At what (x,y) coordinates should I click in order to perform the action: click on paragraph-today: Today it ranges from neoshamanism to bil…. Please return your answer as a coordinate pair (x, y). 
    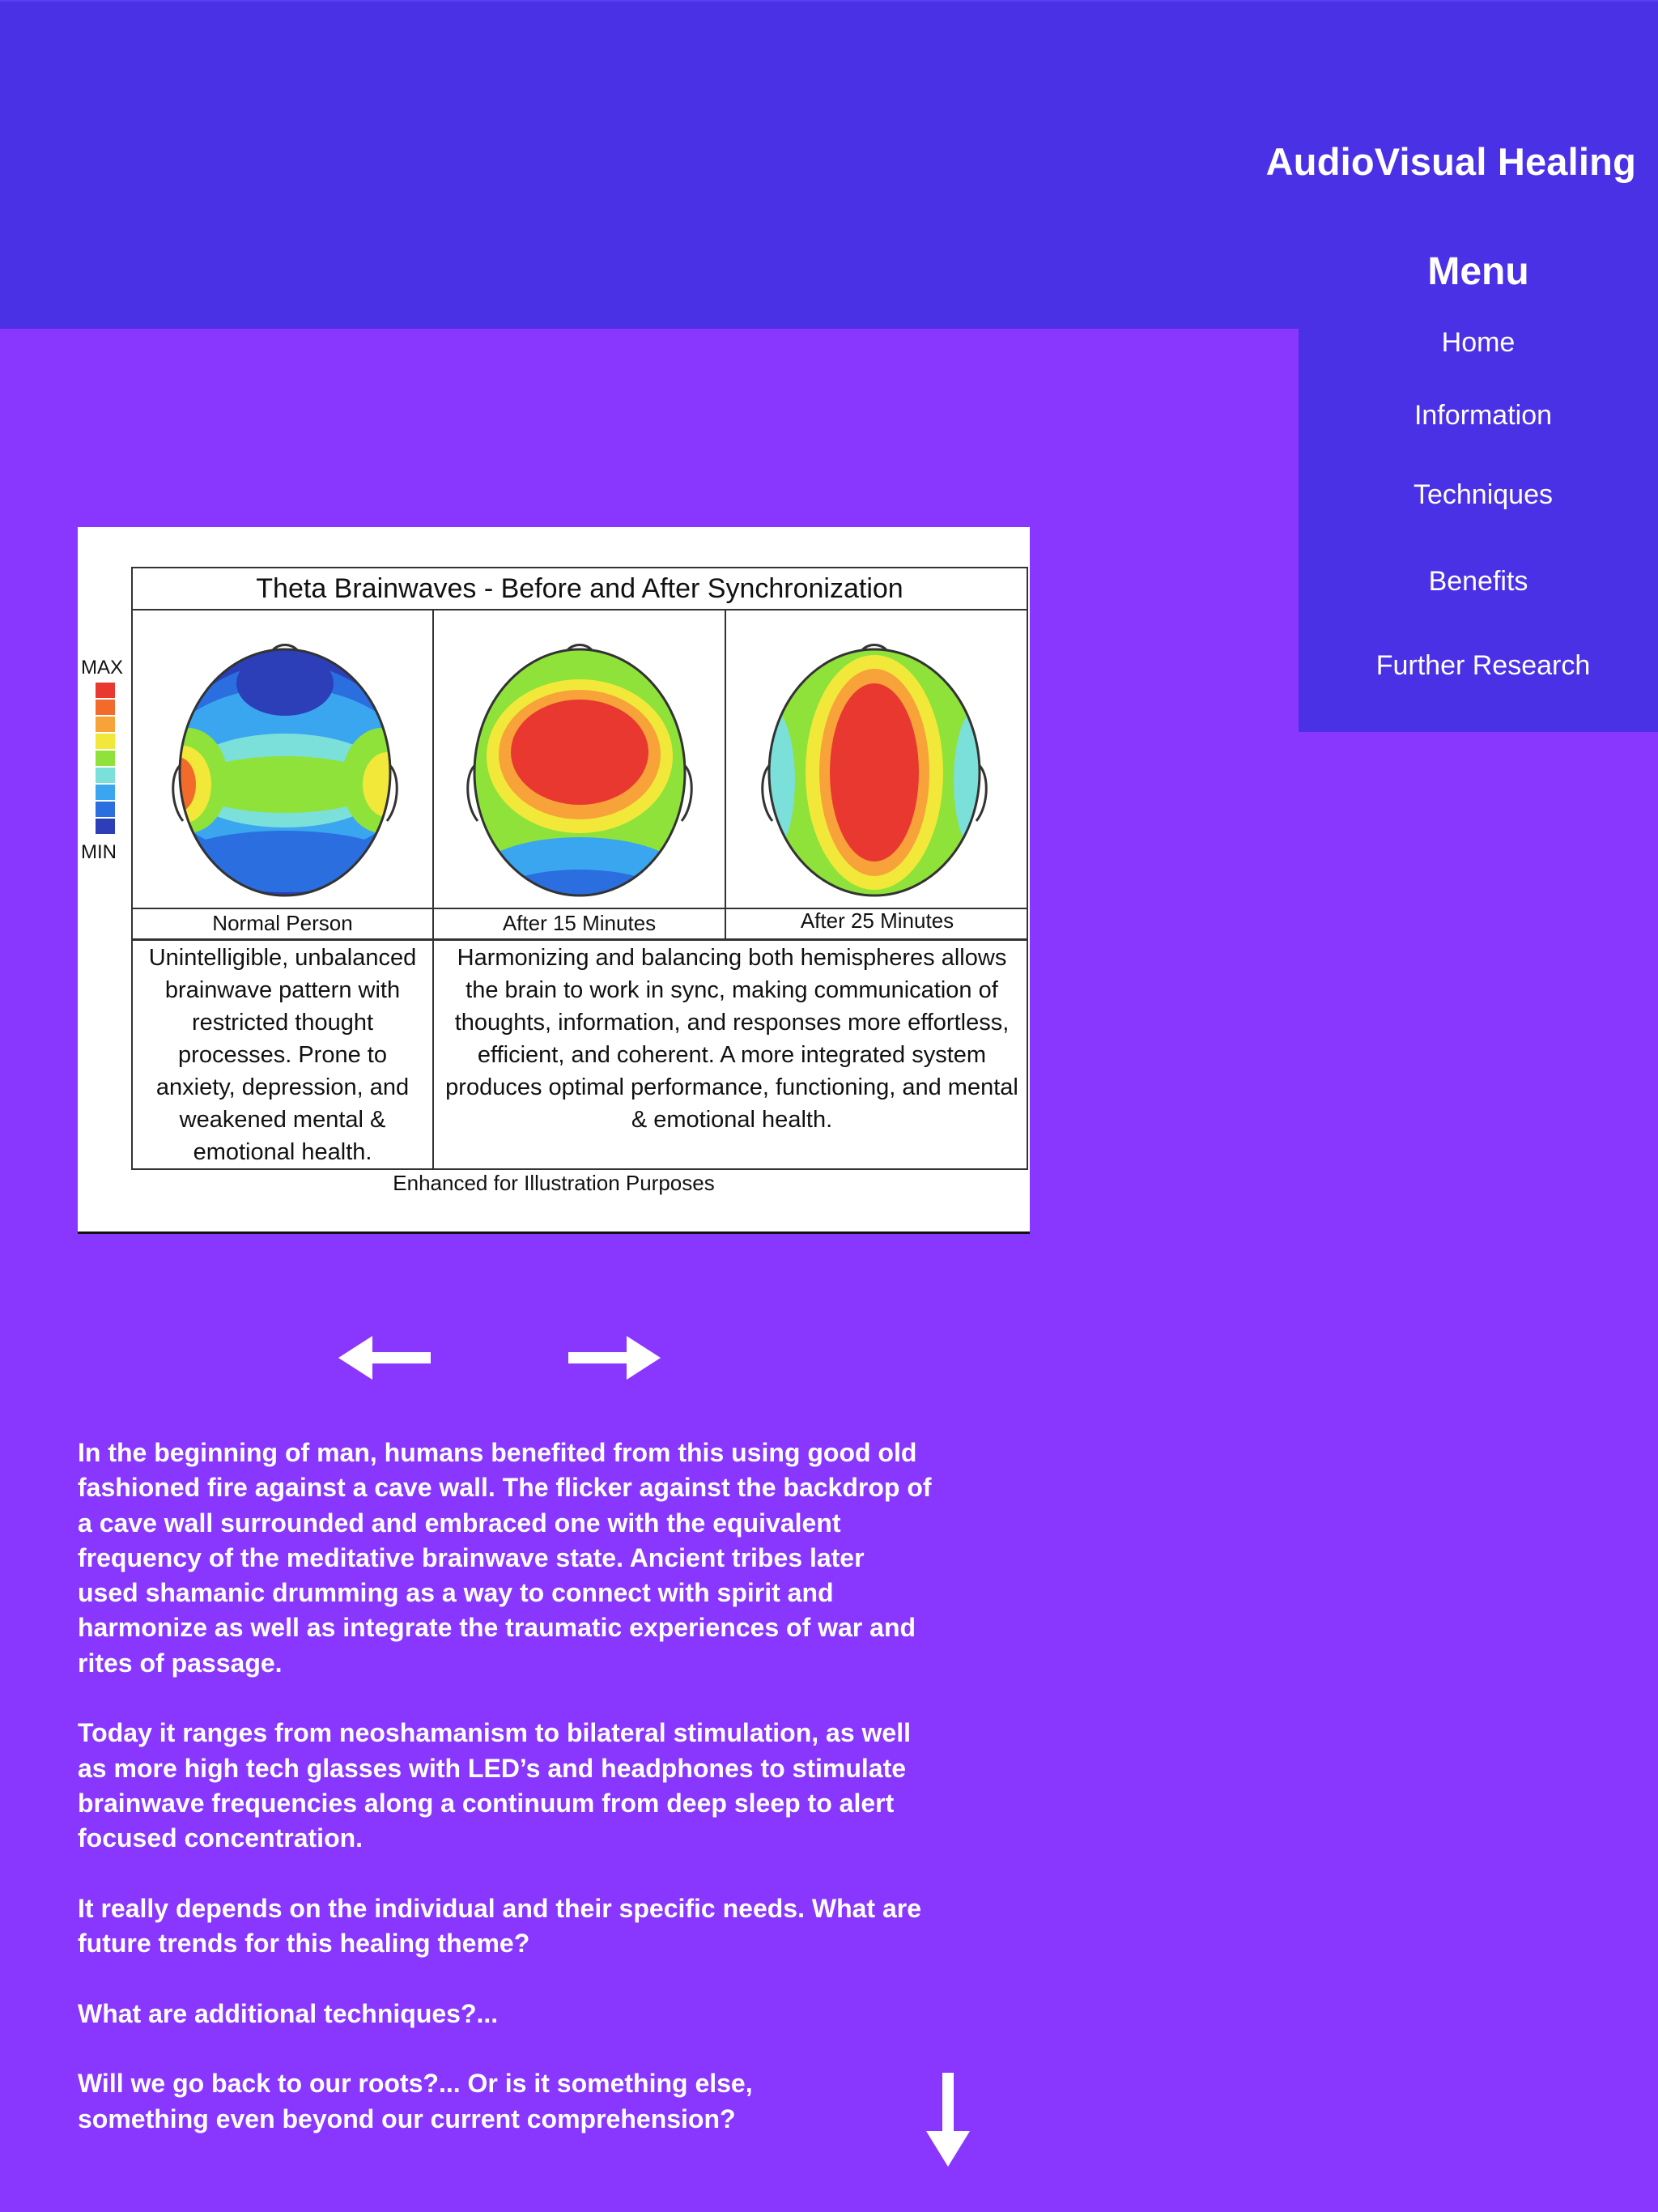
    Looking at the image, I should click on (494, 1786).